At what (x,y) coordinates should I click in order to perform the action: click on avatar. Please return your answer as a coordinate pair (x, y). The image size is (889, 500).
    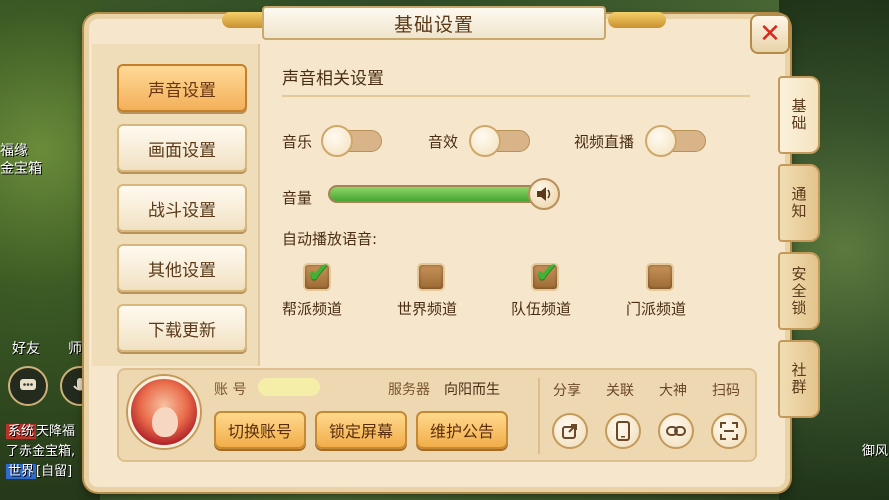
    Looking at the image, I should click on (164, 412).